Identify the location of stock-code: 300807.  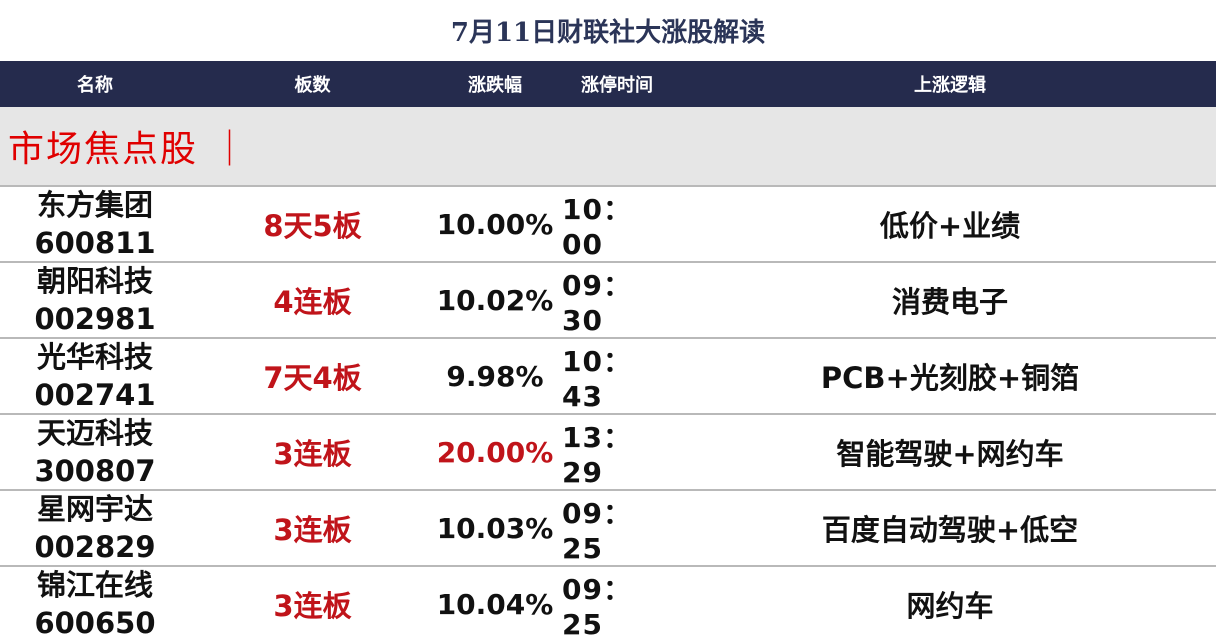
(95, 471).